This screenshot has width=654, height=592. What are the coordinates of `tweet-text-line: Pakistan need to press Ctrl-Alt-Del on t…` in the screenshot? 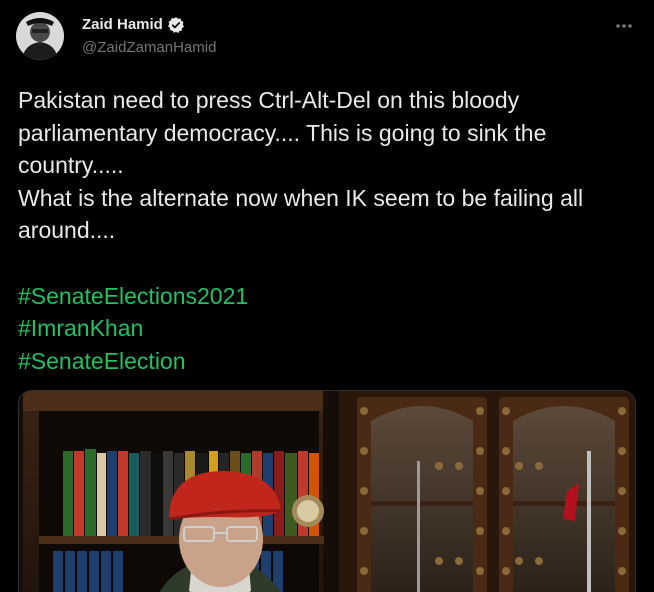 It's located at (269, 100).